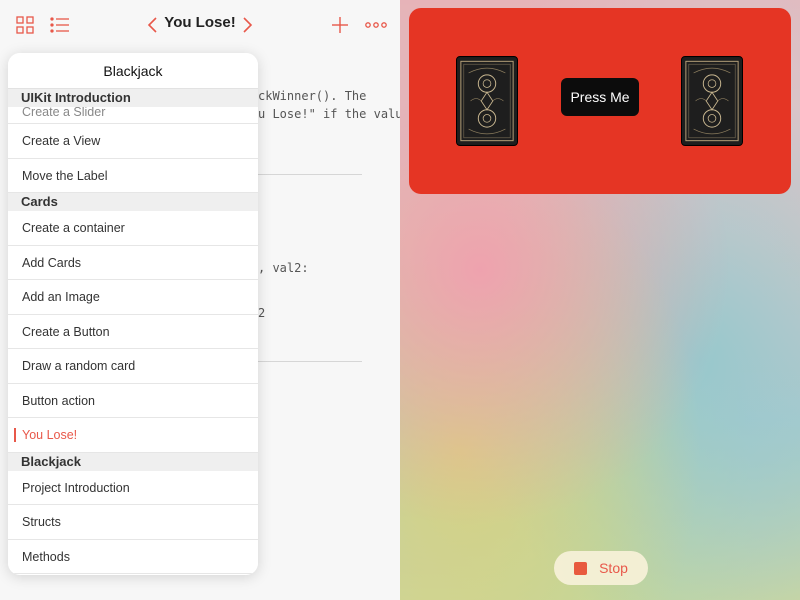  I want to click on menu-item-button-action: Button action, so click(133, 400).